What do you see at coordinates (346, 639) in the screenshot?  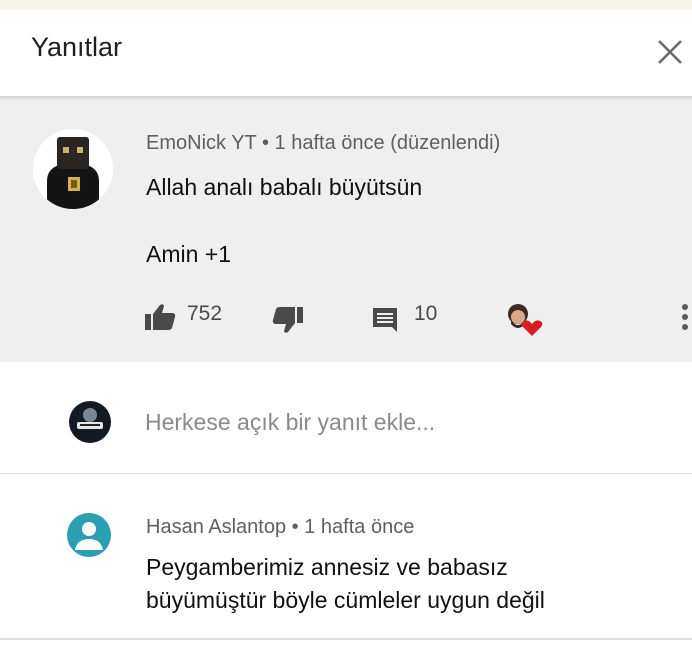 I see `divider` at bounding box center [346, 639].